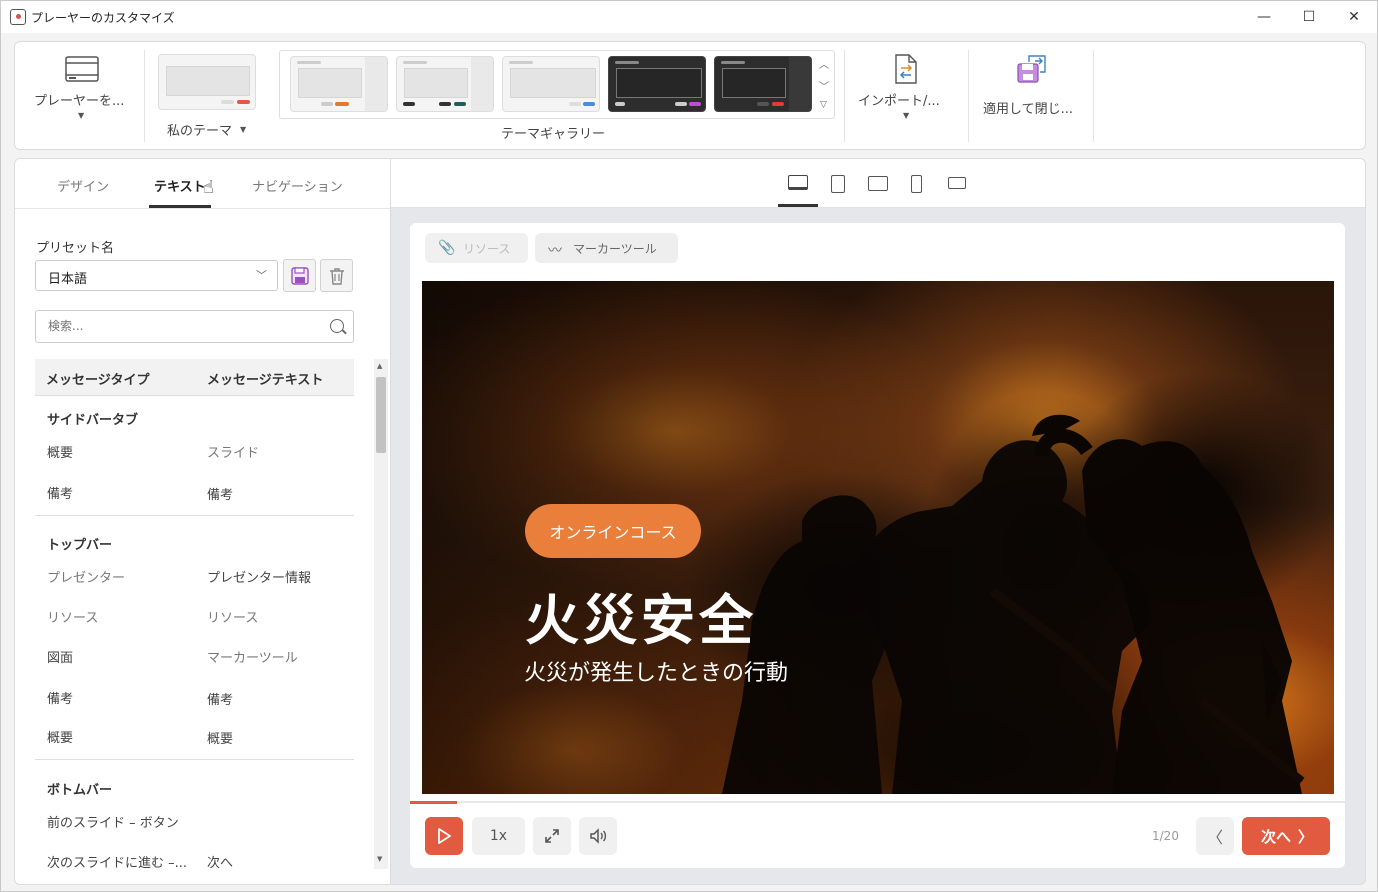 The height and width of the screenshot is (892, 1378). I want to click on paperclip-icon: 📎, so click(447, 248).